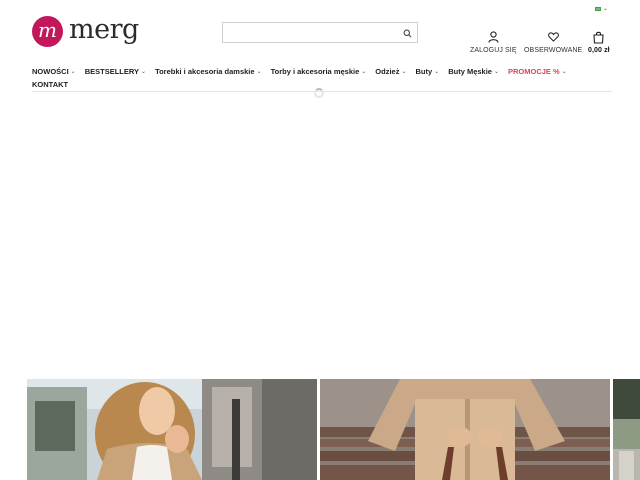 This screenshot has height=480, width=640. What do you see at coordinates (50, 71) in the screenshot?
I see `nav-item-label: NOWOŚCI` at bounding box center [50, 71].